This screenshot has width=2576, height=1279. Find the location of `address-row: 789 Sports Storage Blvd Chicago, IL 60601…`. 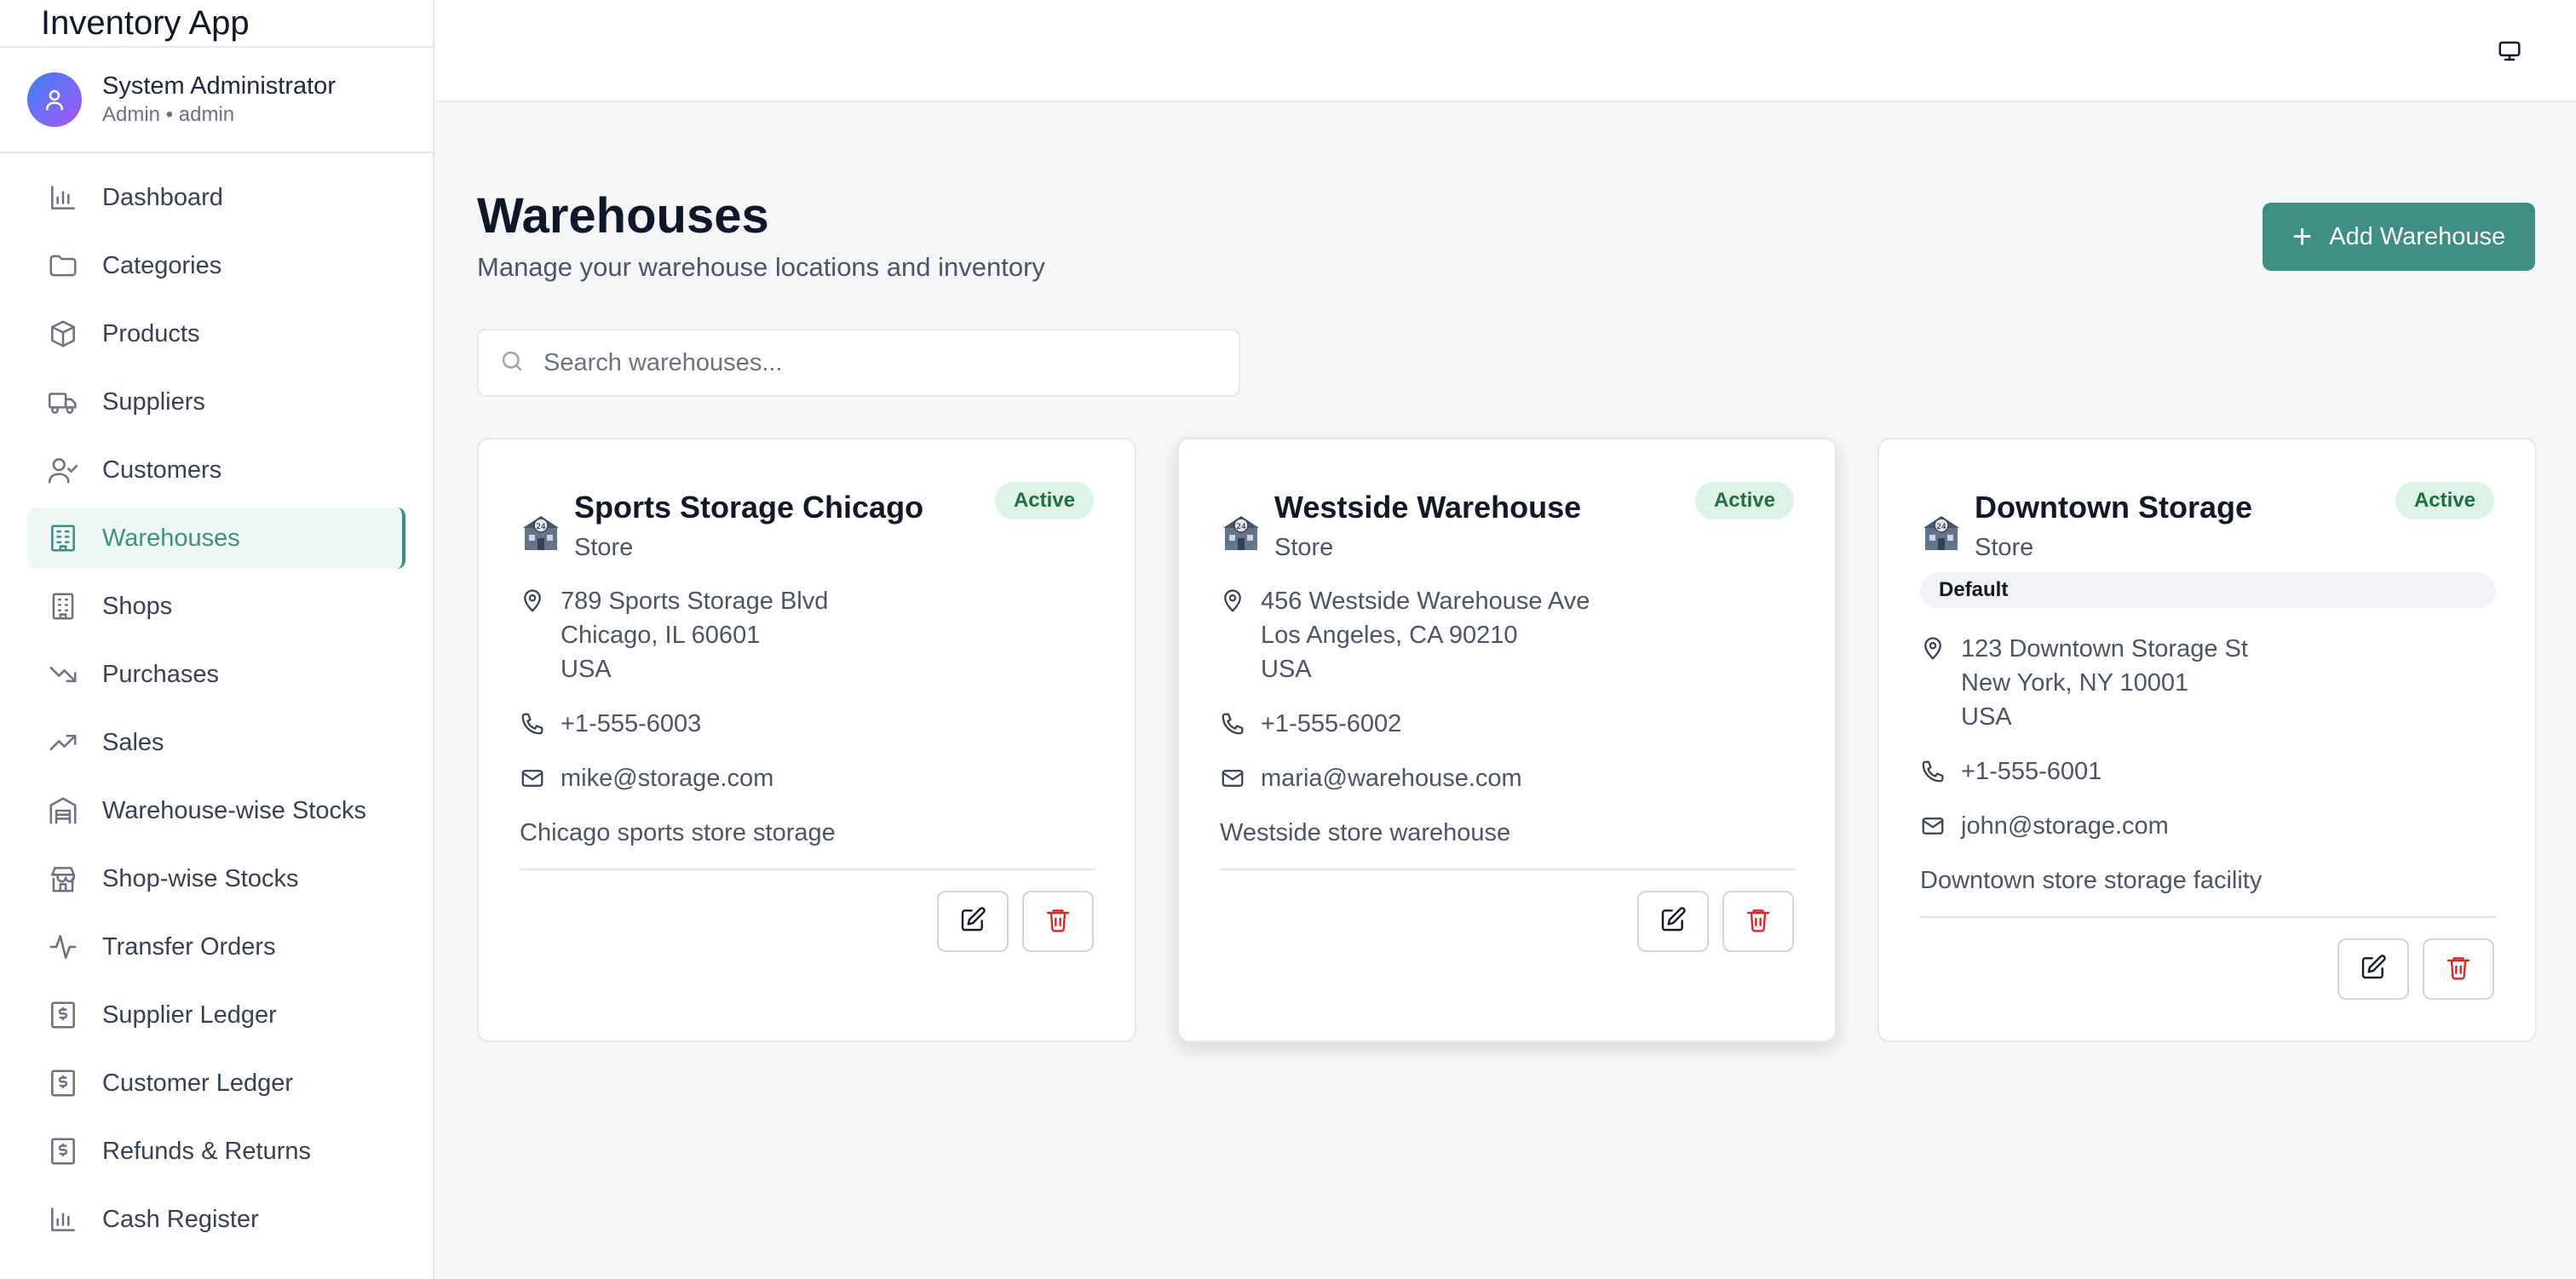

address-row: 789 Sports Storage Blvd Chicago, IL 60601… is located at coordinates (674, 635).